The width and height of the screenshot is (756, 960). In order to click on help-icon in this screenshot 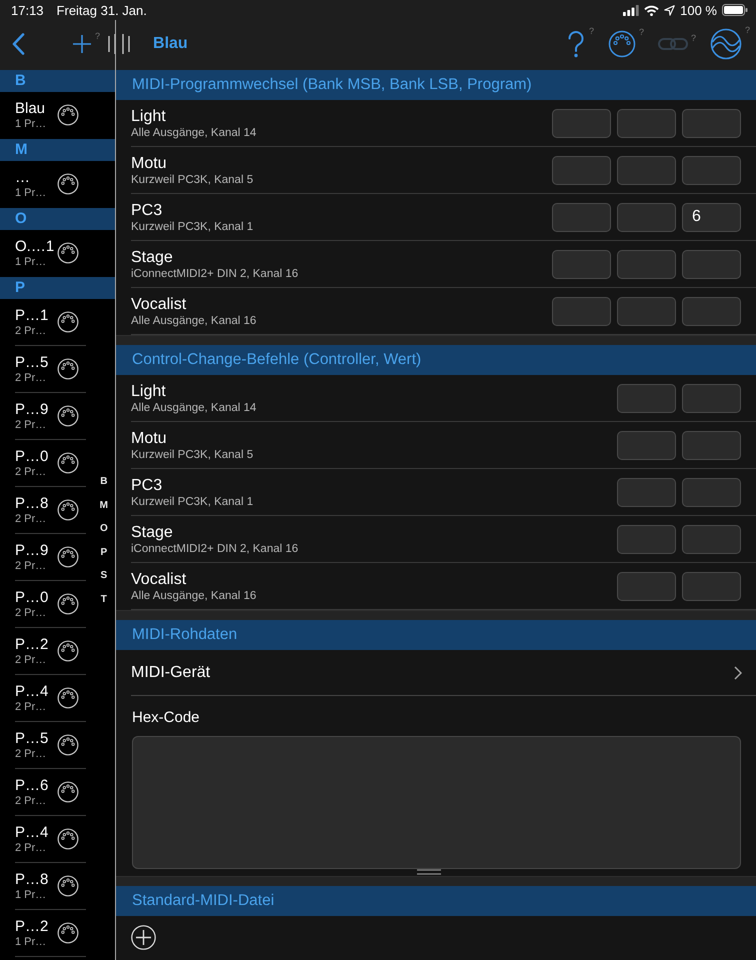, I will do `click(576, 44)`.